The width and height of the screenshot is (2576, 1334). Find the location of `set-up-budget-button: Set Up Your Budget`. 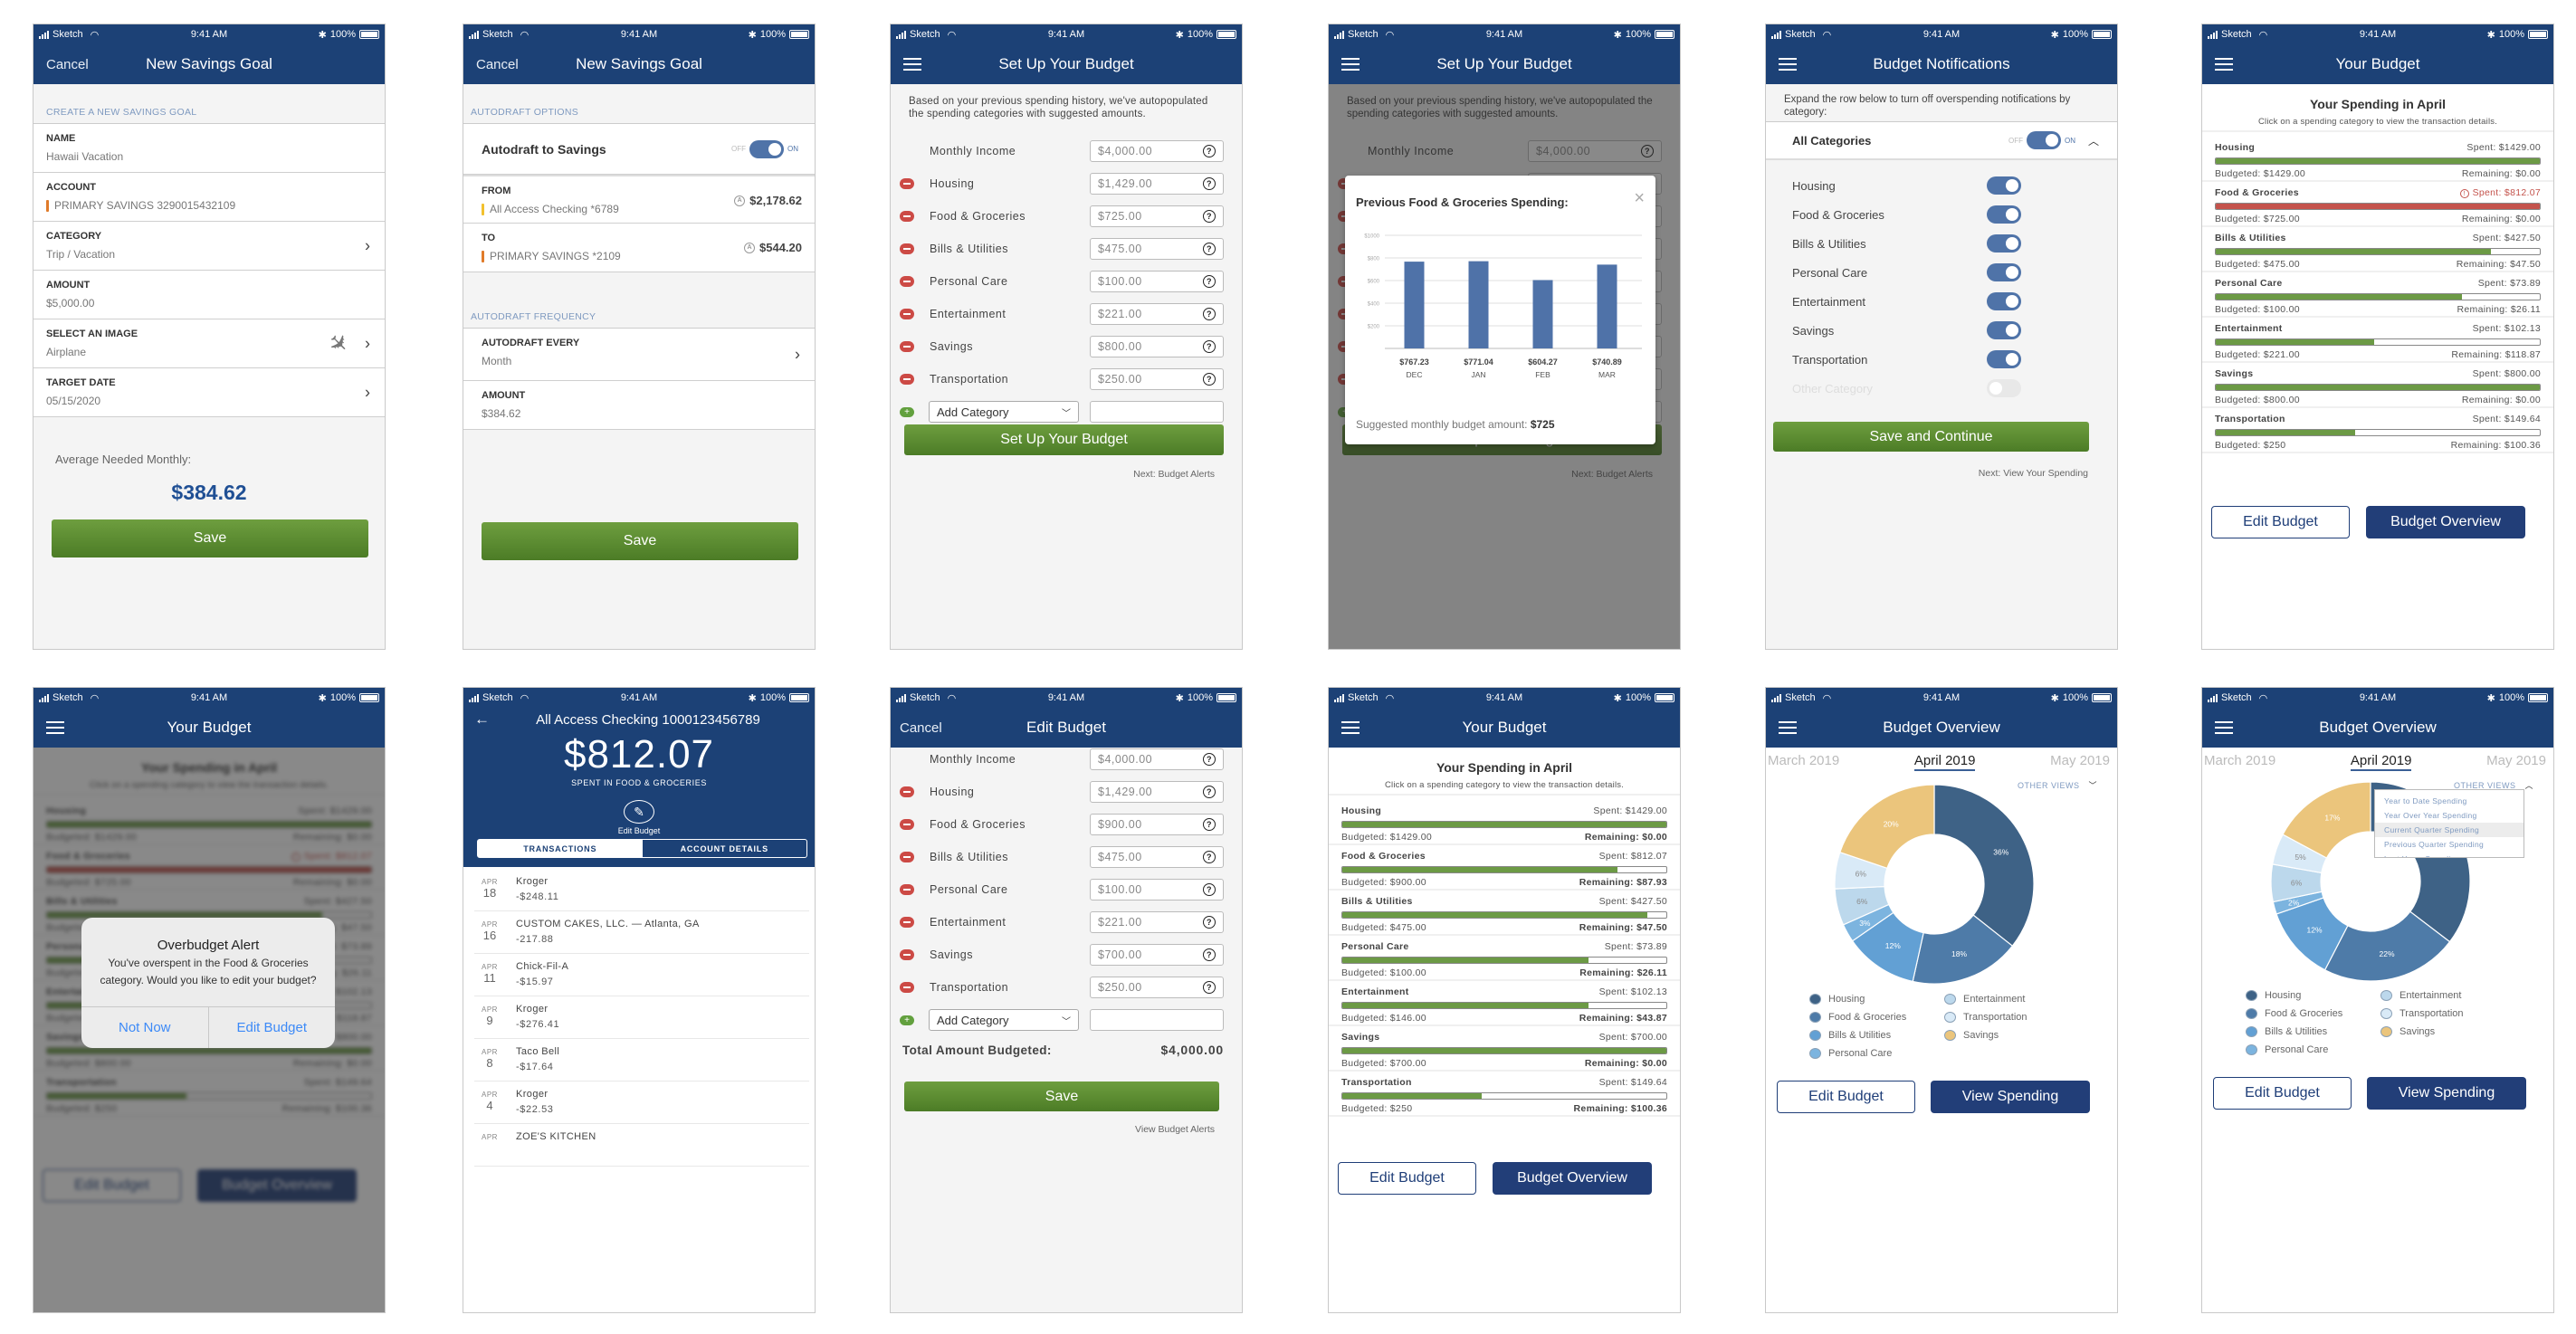

set-up-budget-button: Set Up Your Budget is located at coordinates (1064, 439).